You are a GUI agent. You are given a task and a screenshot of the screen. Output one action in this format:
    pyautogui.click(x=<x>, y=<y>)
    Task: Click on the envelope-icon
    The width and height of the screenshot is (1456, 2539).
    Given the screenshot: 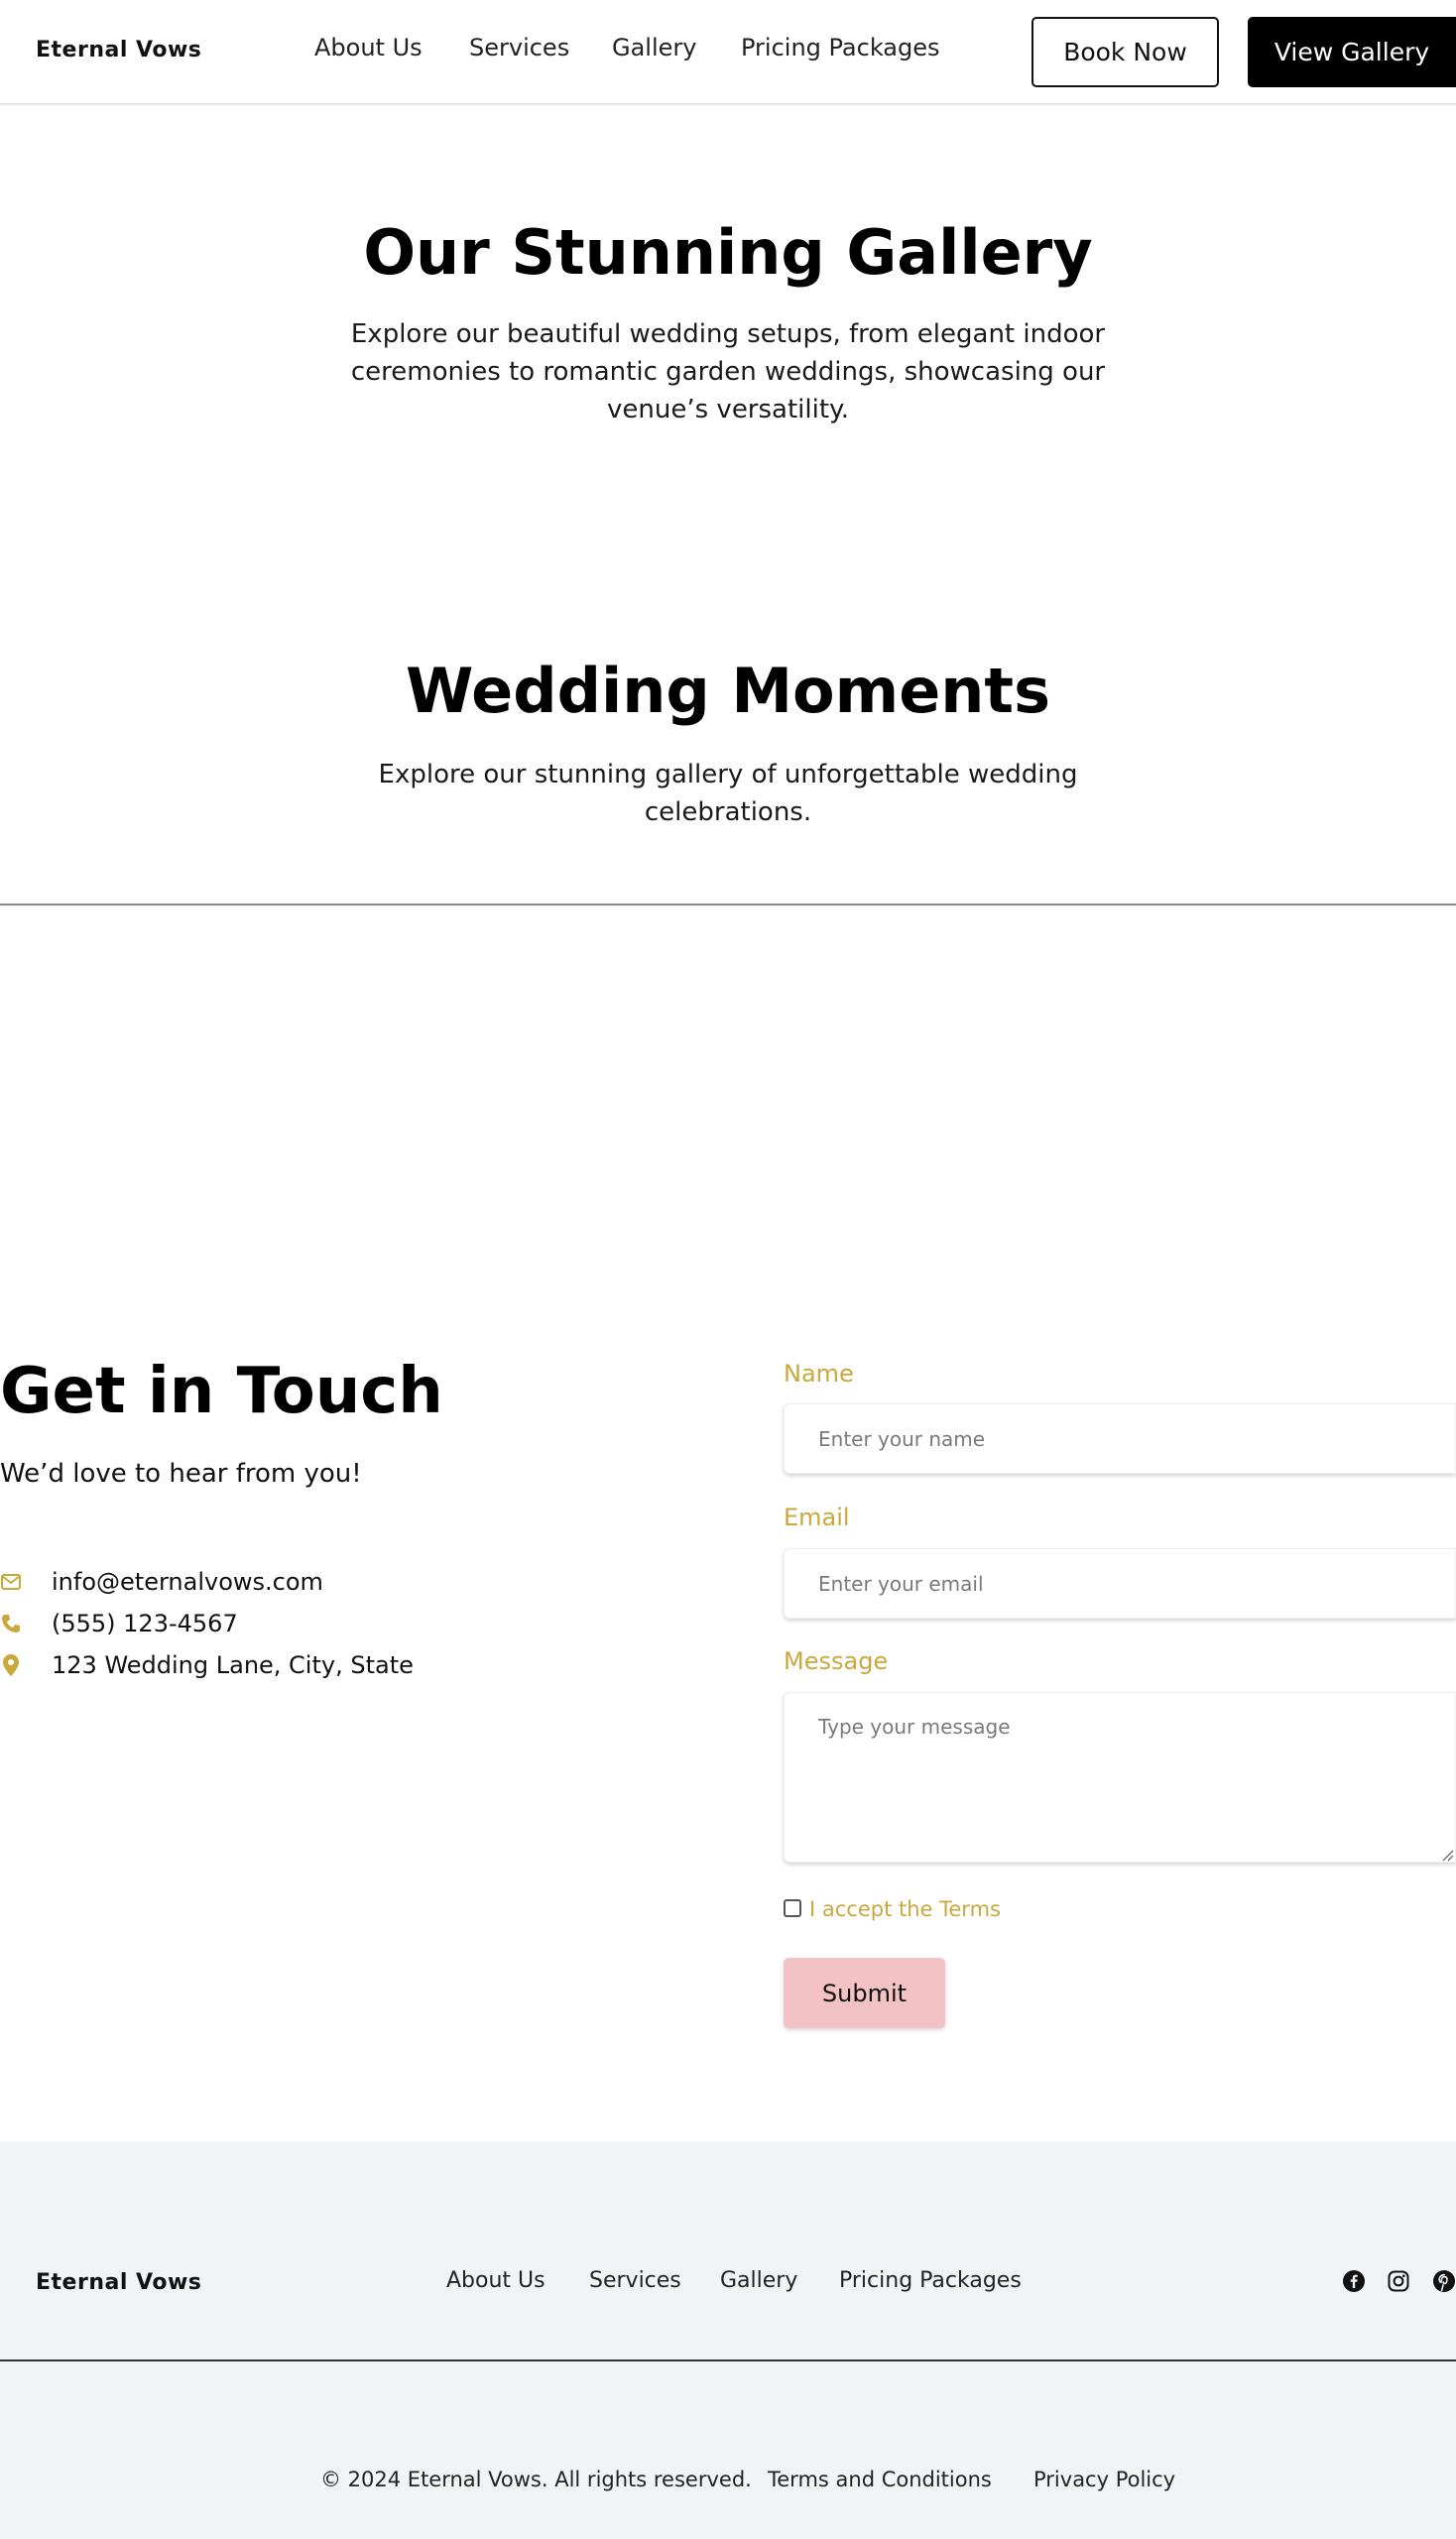 What is the action you would take?
    pyautogui.click(x=11, y=1582)
    